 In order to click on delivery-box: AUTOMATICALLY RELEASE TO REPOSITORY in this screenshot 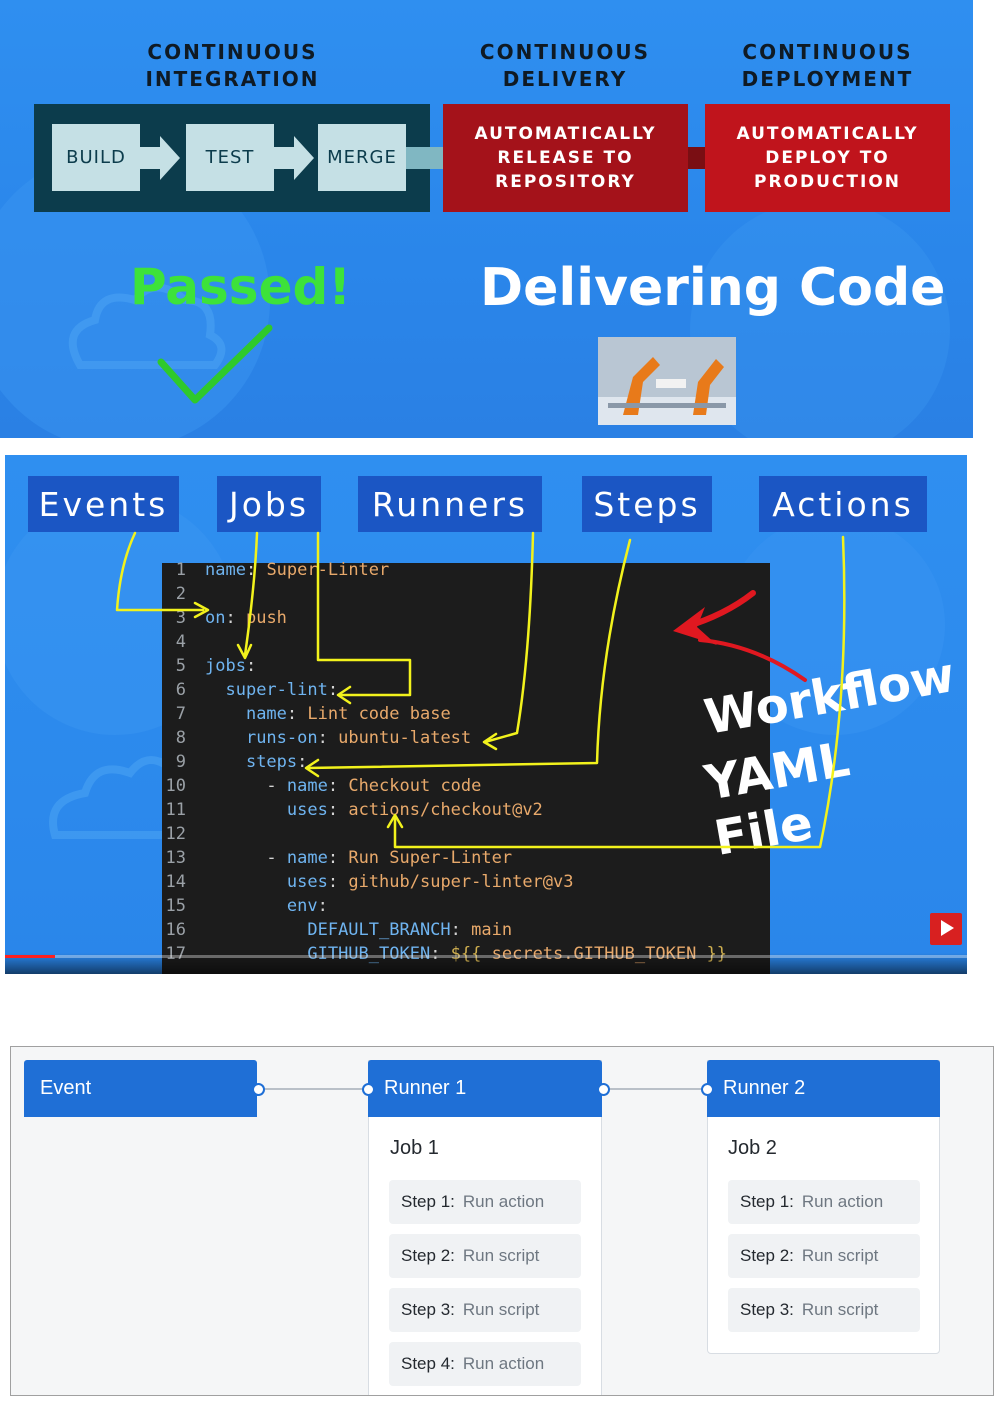, I will do `click(565, 158)`.